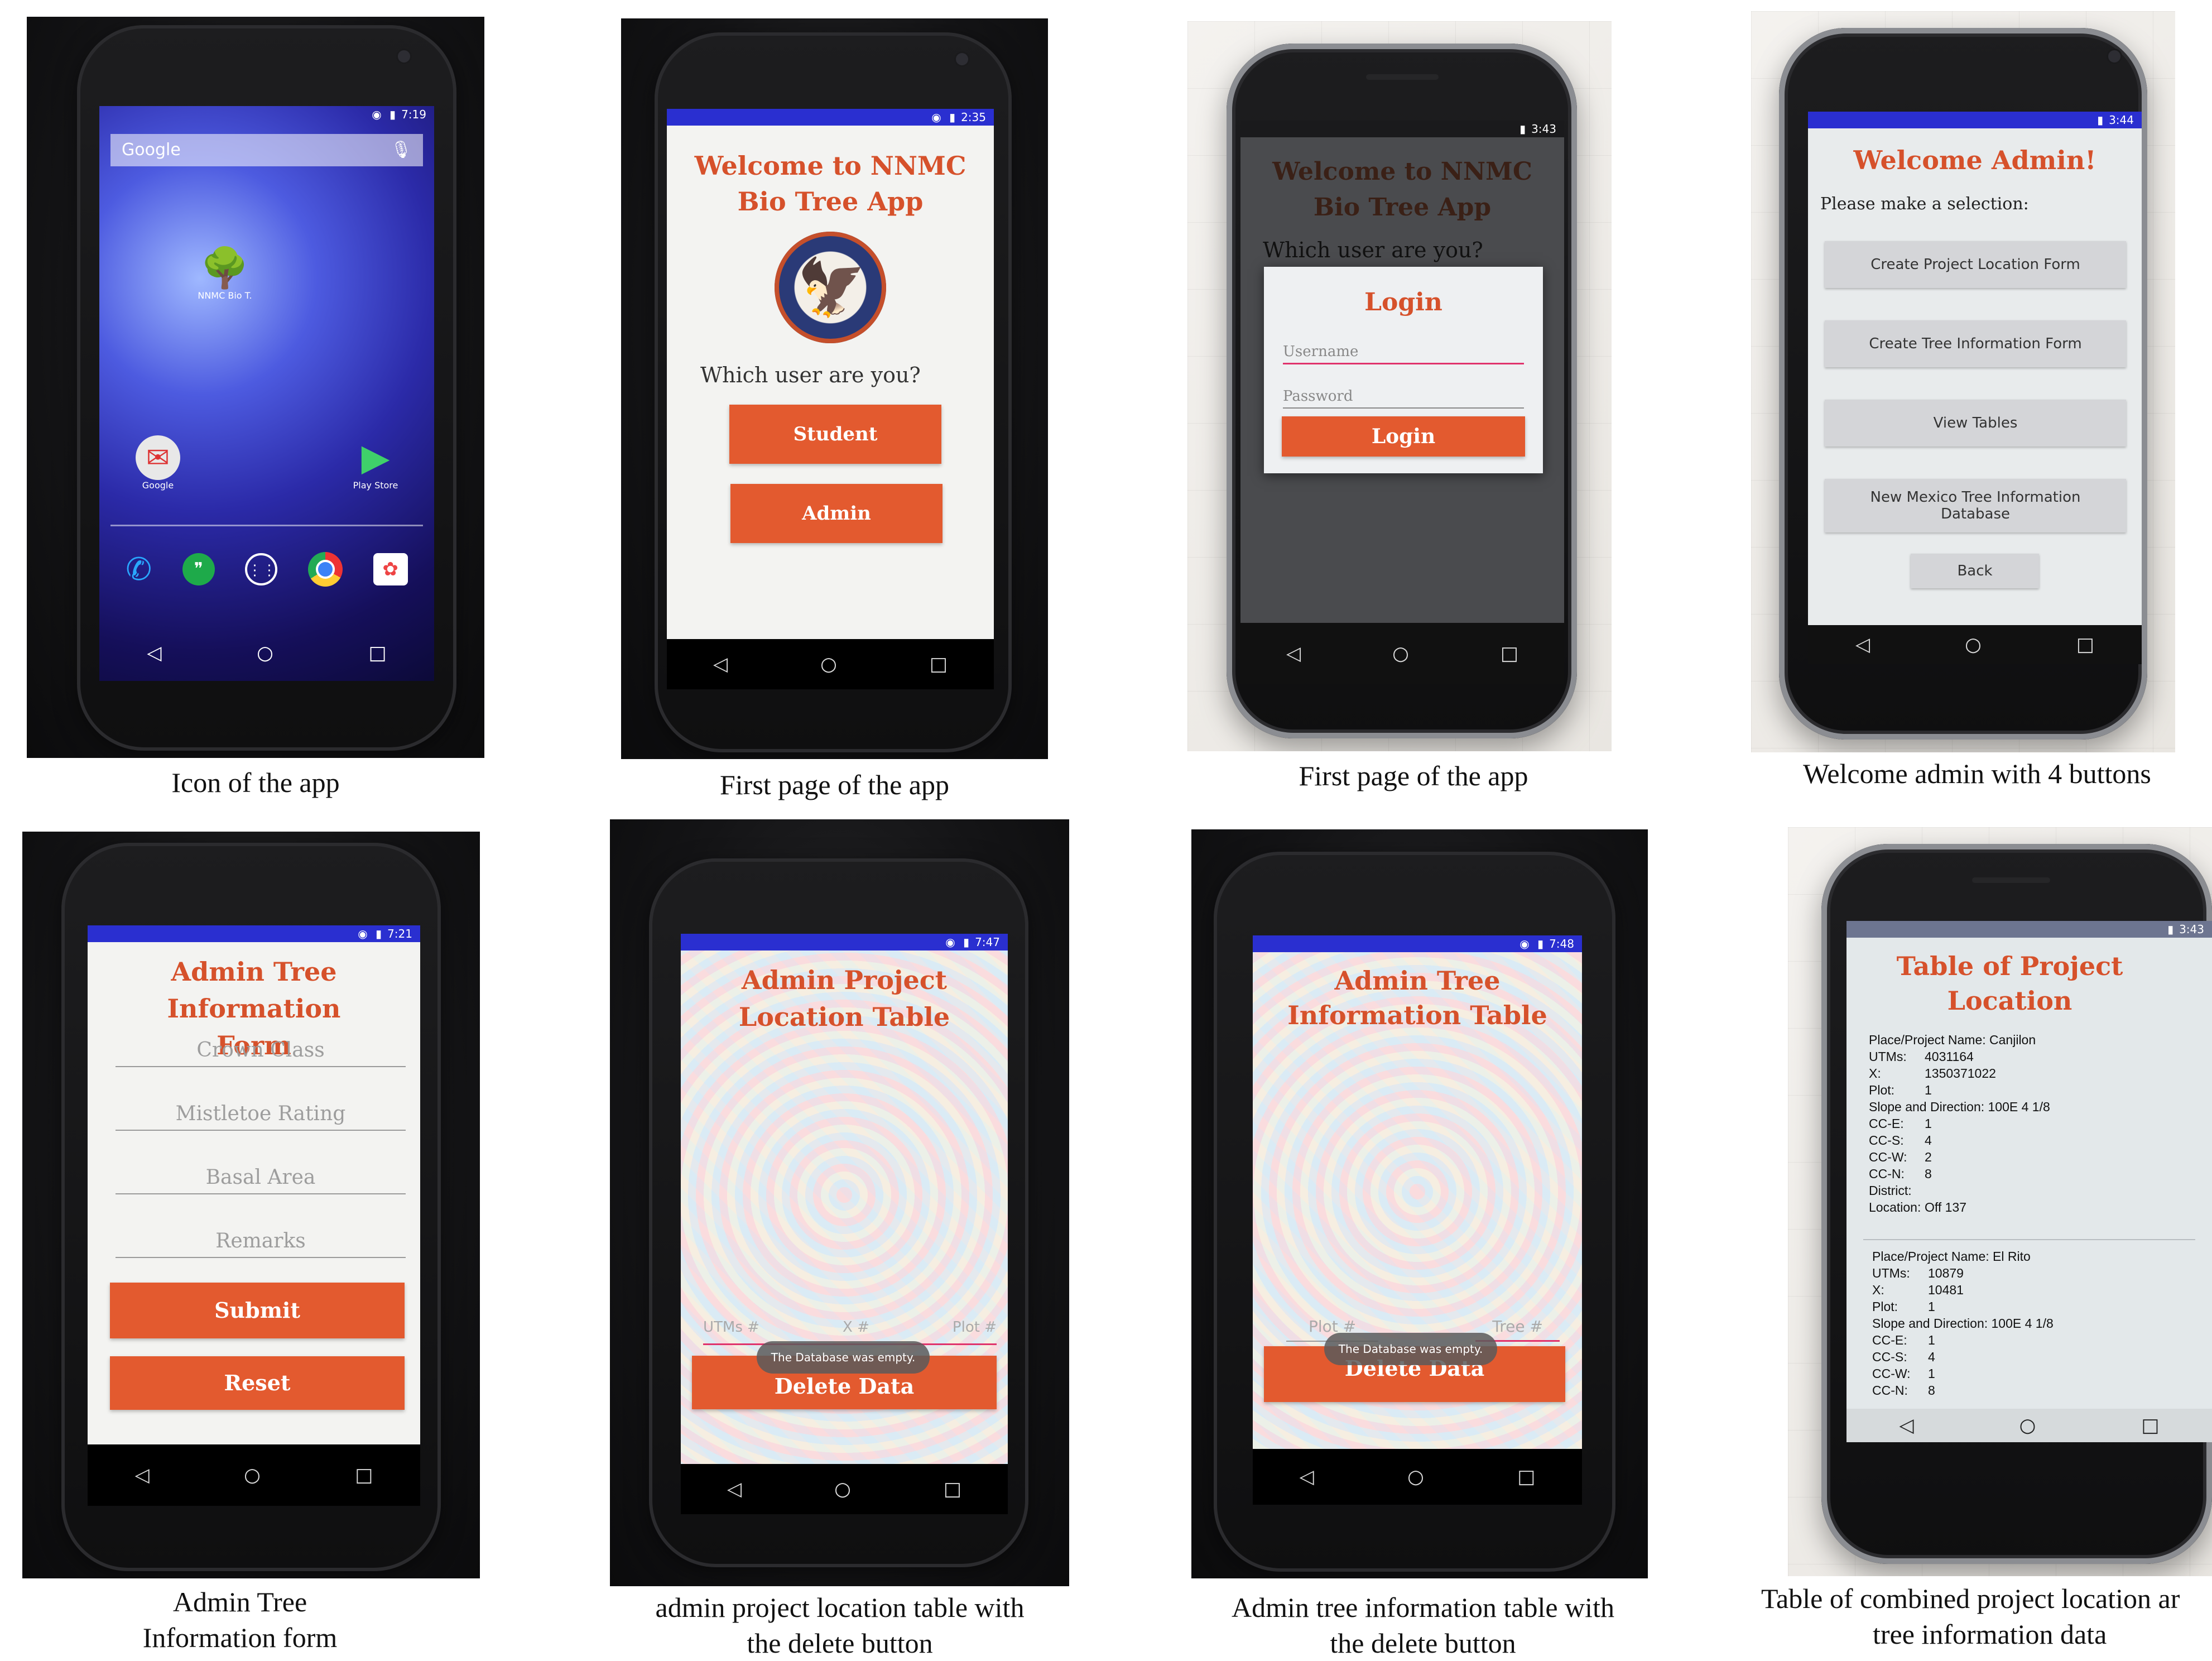  What do you see at coordinates (1903, 1390) in the screenshot?
I see `record-2-ccn: CC-N: 8` at bounding box center [1903, 1390].